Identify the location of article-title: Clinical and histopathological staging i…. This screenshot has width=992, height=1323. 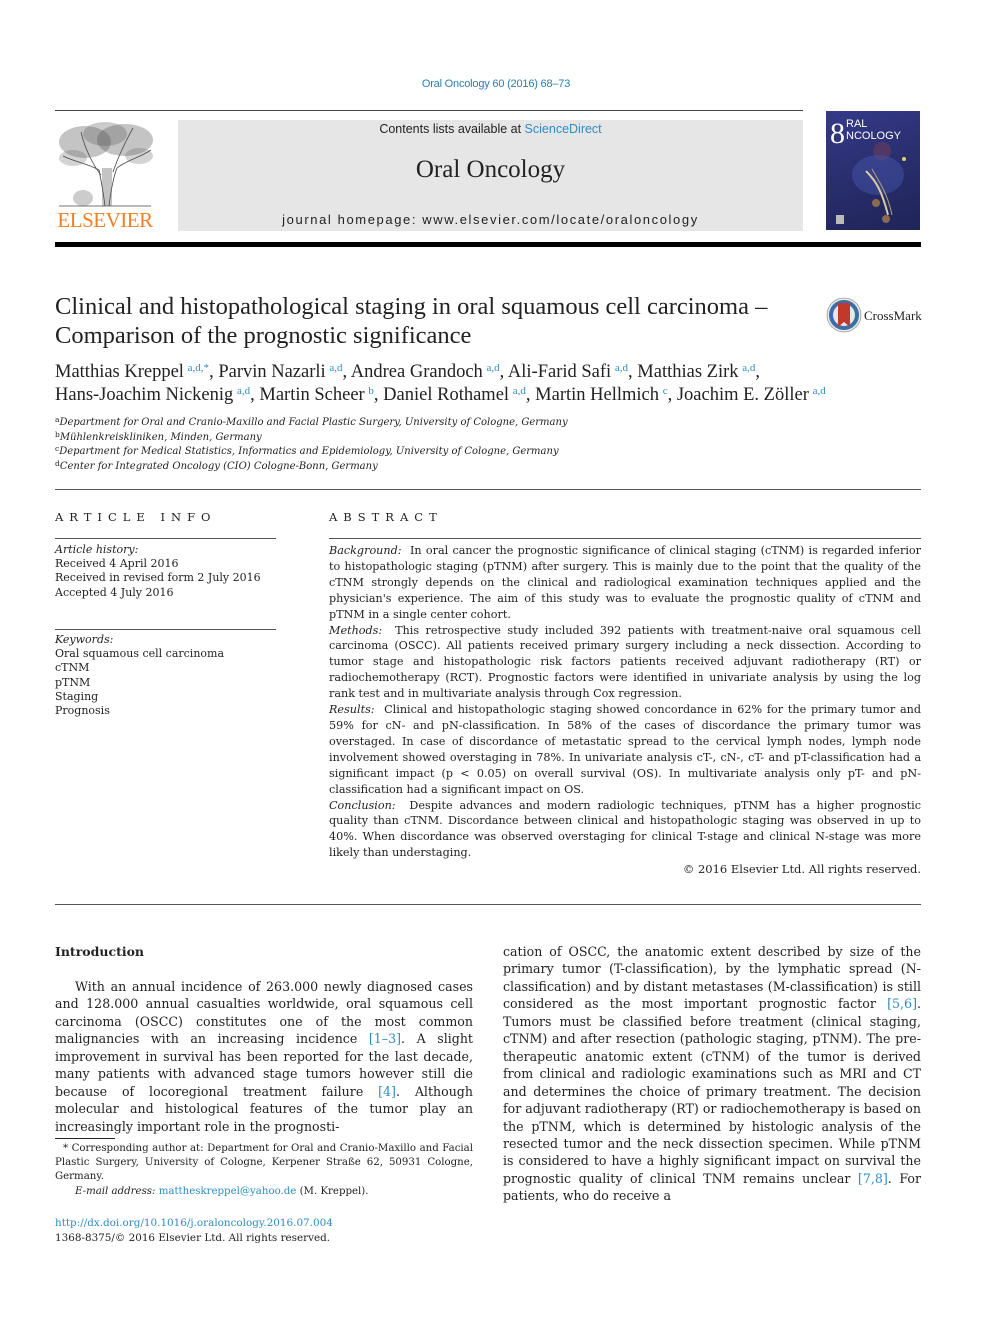
(411, 321).